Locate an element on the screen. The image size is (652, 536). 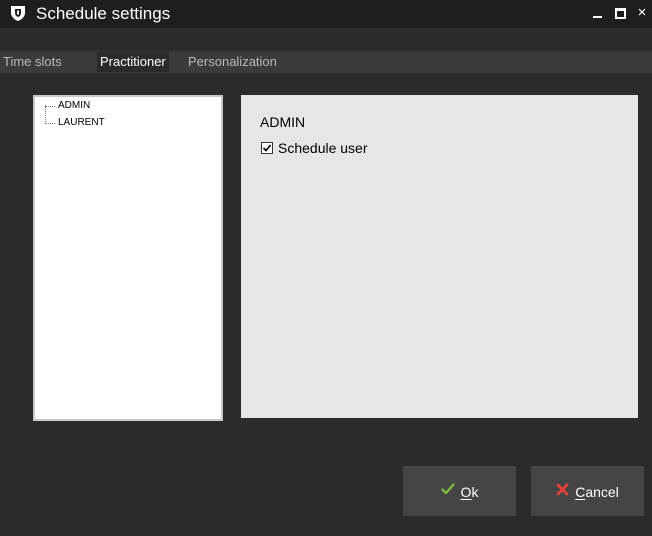
close-button: × is located at coordinates (642, 13).